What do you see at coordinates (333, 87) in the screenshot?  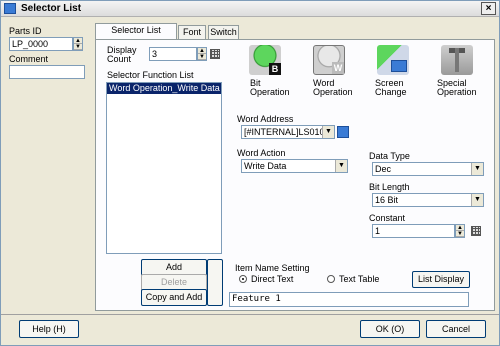 I see `word-operation-label: Word Operation` at bounding box center [333, 87].